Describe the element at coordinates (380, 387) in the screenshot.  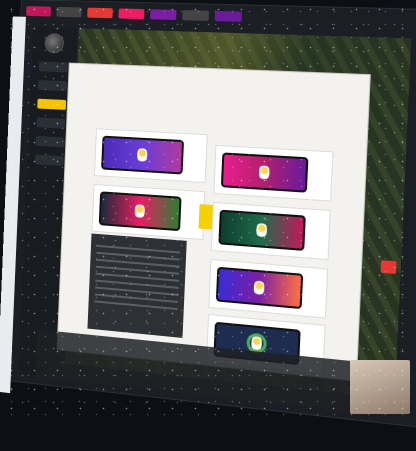
I see `webcam-thumbnail` at that location.